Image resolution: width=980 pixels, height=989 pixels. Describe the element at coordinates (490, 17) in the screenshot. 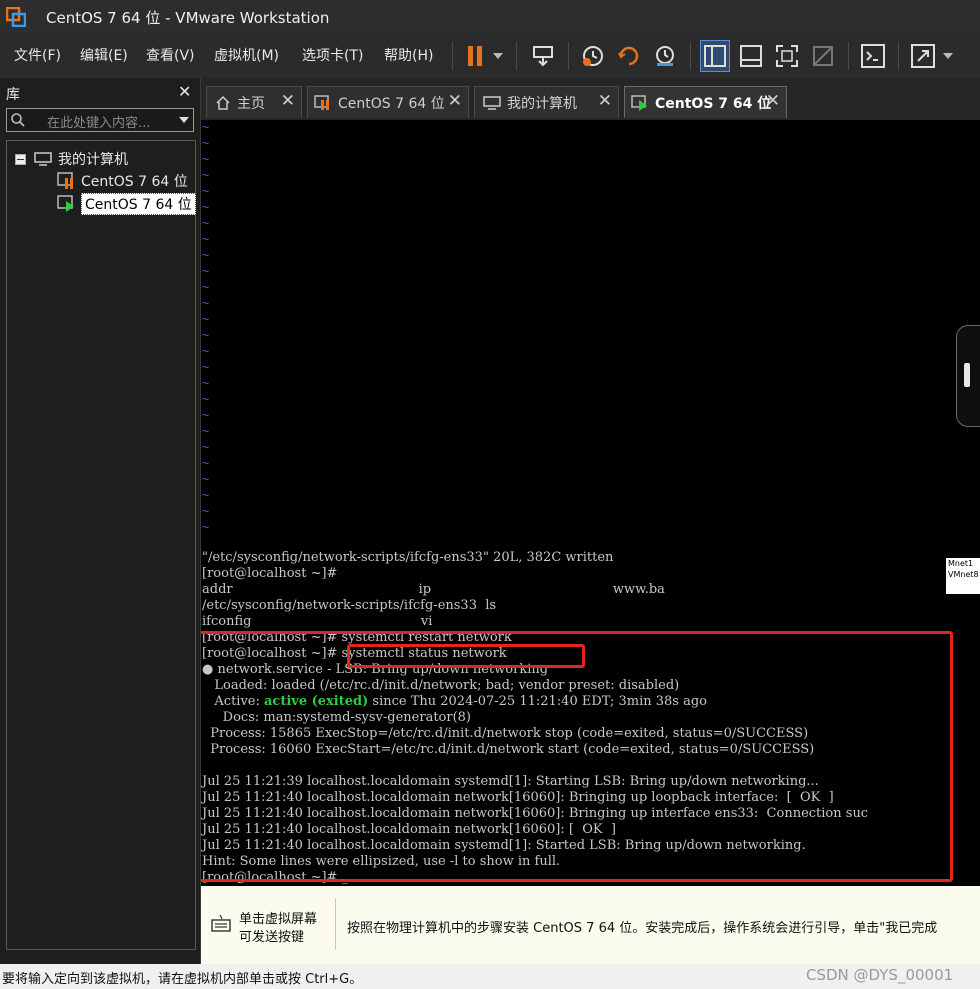

I see `title-bar: CentOS 7 64 位 - VMware Workstation` at that location.